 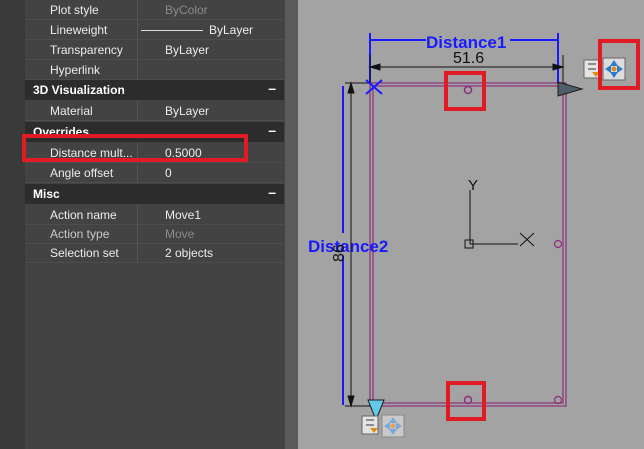 What do you see at coordinates (172, 30) in the screenshot?
I see `lineweight-swatch` at bounding box center [172, 30].